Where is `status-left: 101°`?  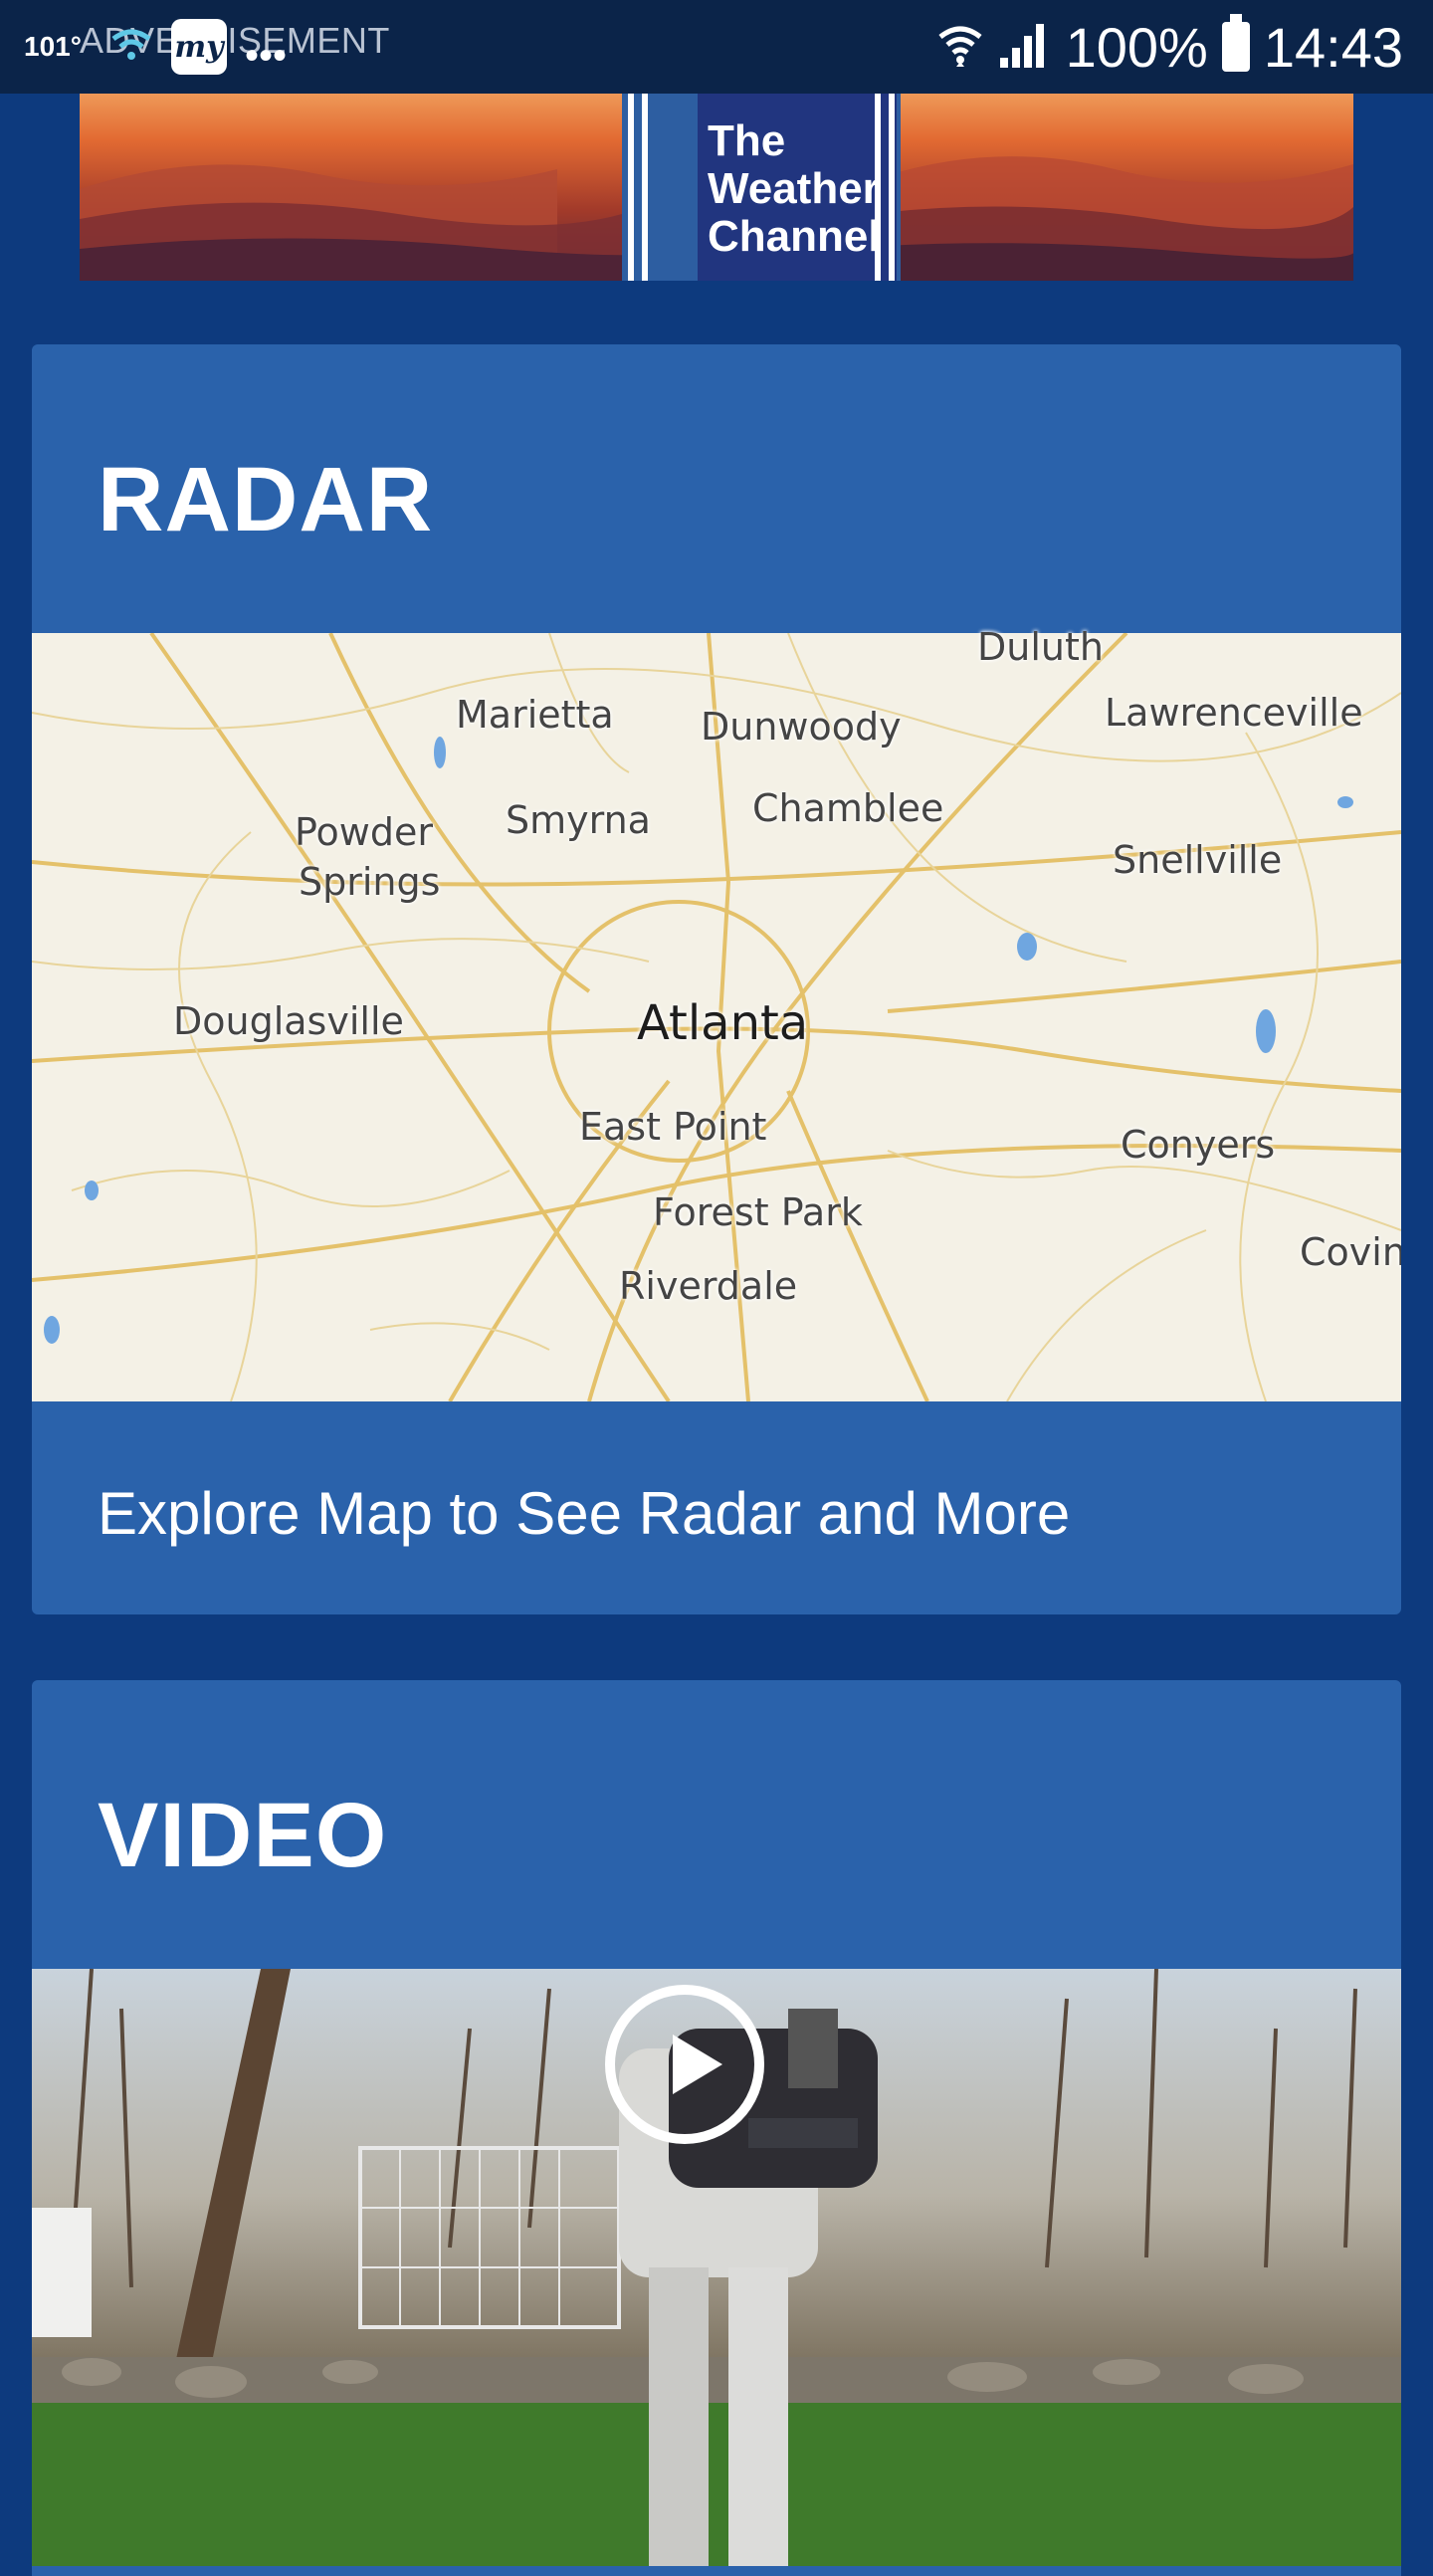 status-left: 101° is located at coordinates (53, 47).